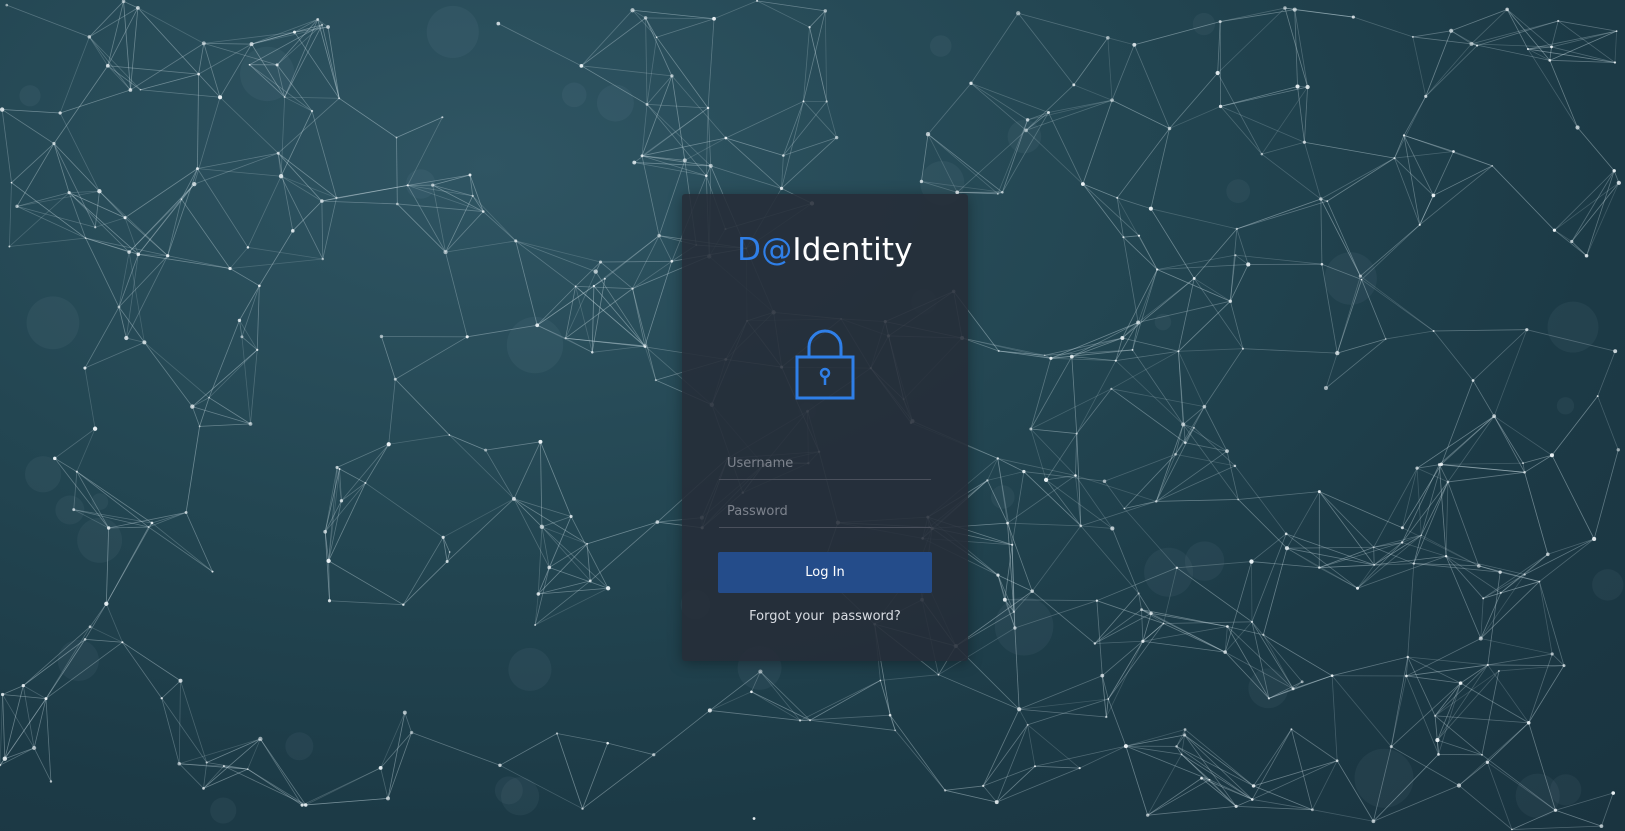 The image size is (1625, 831). Describe the element at coordinates (825, 464) in the screenshot. I see `username-input` at that location.